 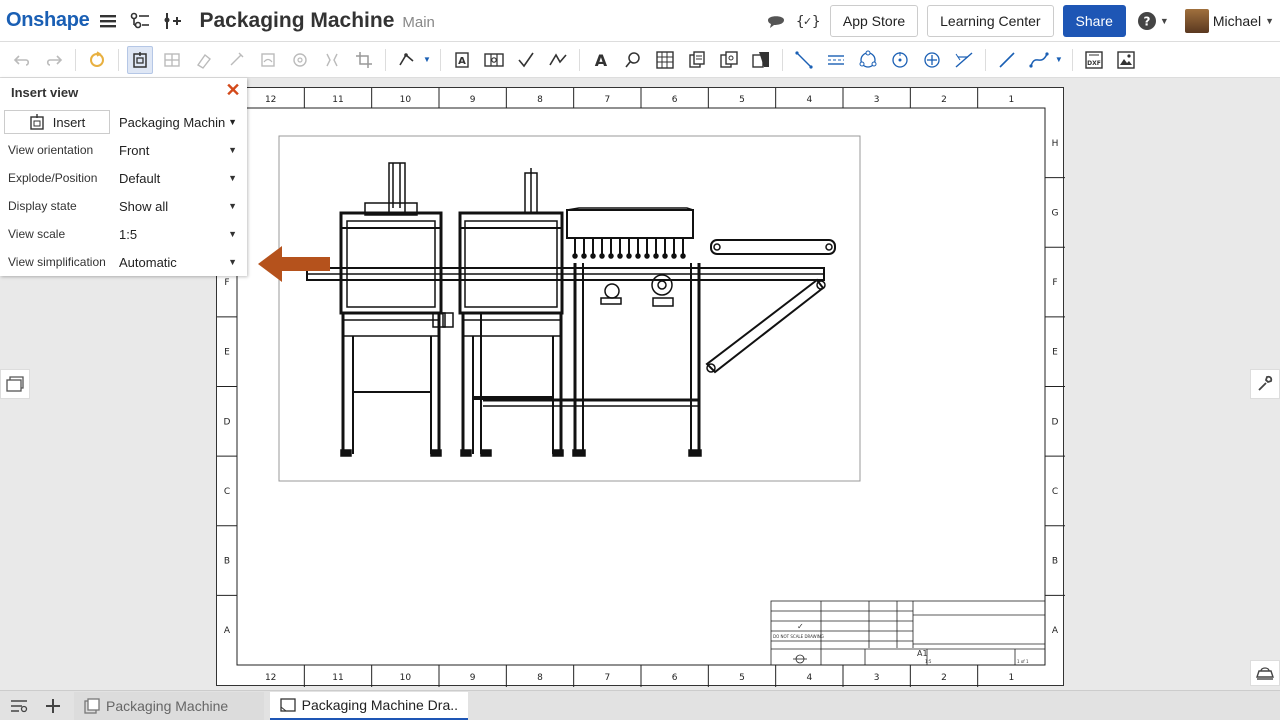 What do you see at coordinates (57, 122) in the screenshot?
I see `insert-button: Insert` at bounding box center [57, 122].